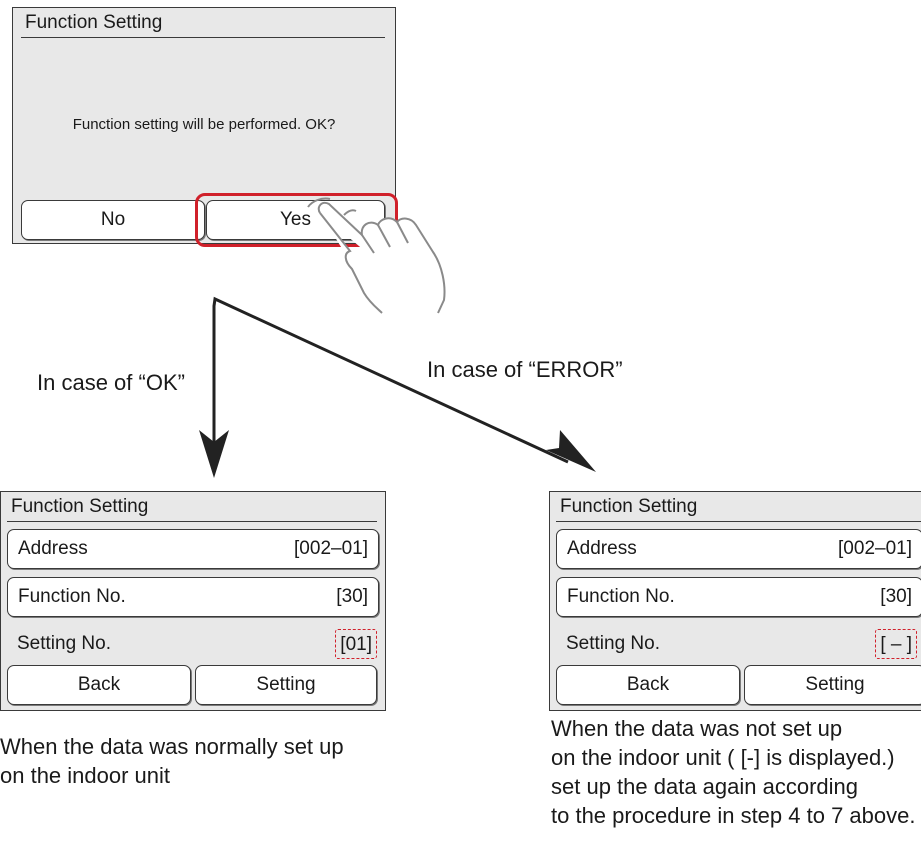 The image size is (921, 856). Describe the element at coordinates (896, 644) in the screenshot. I see `error-setting-no-value: [ – ]` at that location.